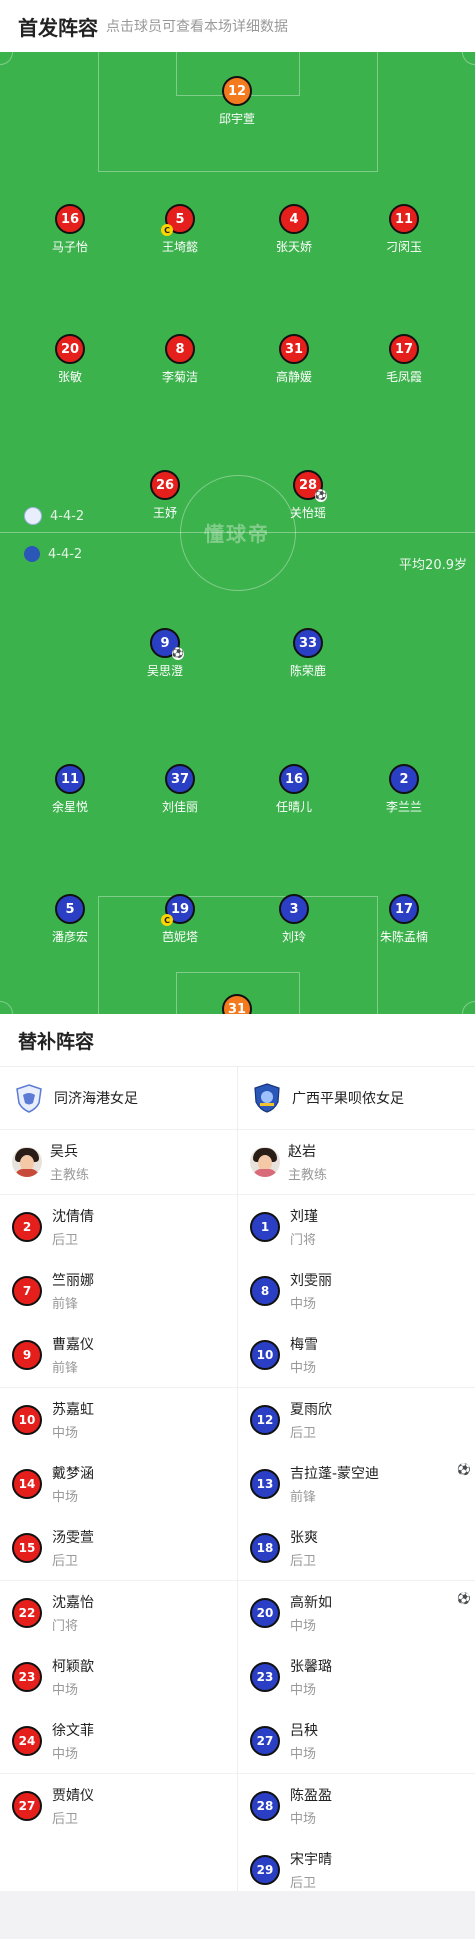 The width and height of the screenshot is (475, 1939). I want to click on home-team-icon, so click(33, 516).